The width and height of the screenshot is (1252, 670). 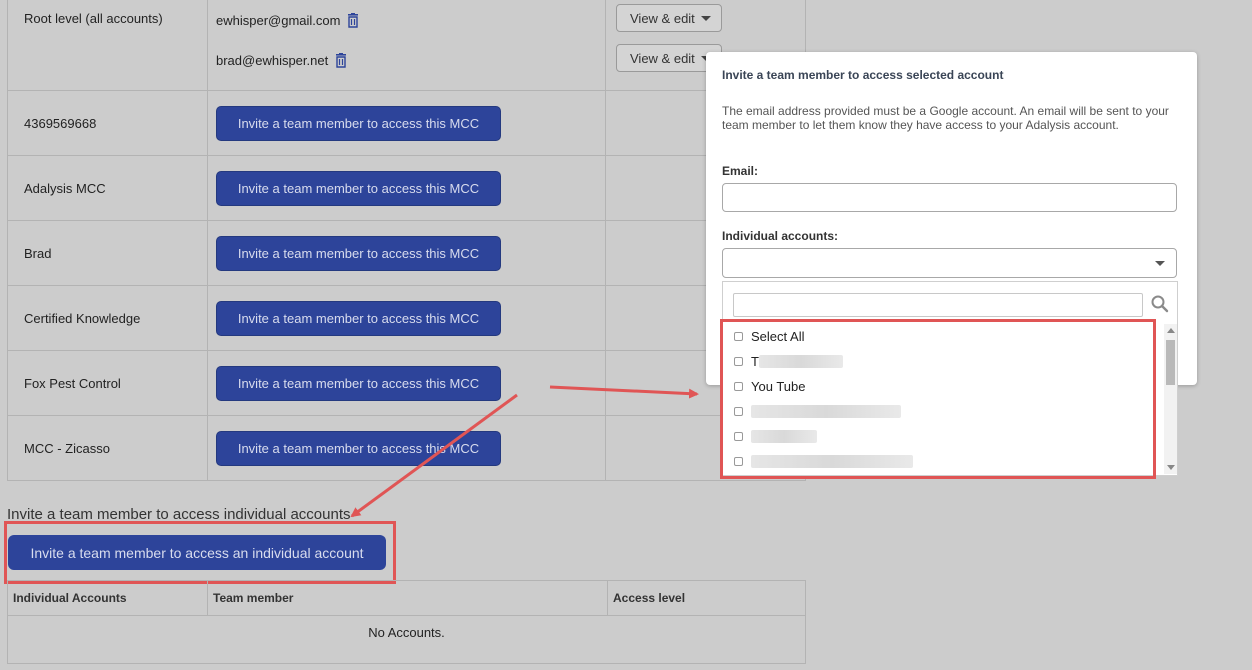 What do you see at coordinates (524, 451) in the screenshot?
I see `annotation-arrows` at bounding box center [524, 451].